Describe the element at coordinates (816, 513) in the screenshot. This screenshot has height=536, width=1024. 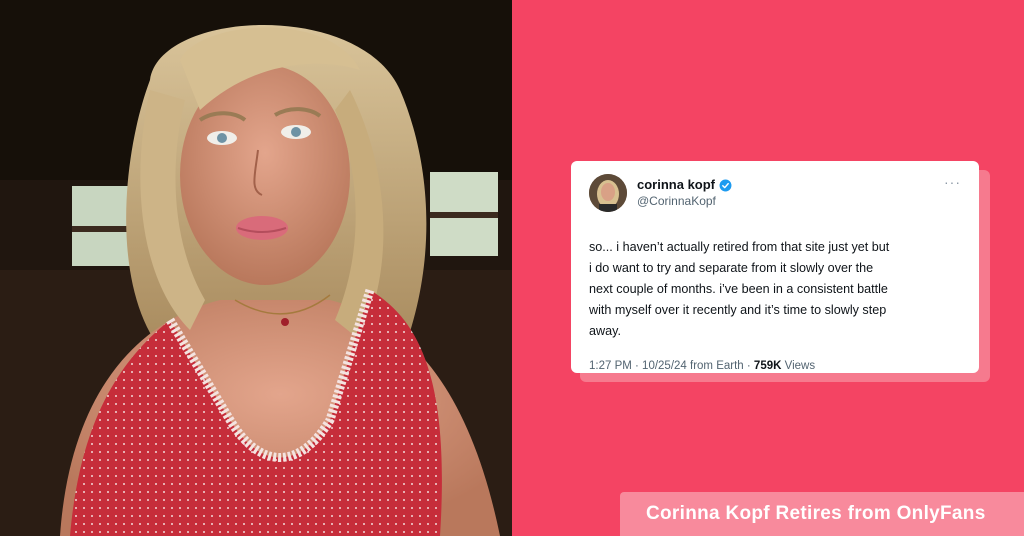
I see `caption-title: Corinna Kopf Retires from OnlyFans` at that location.